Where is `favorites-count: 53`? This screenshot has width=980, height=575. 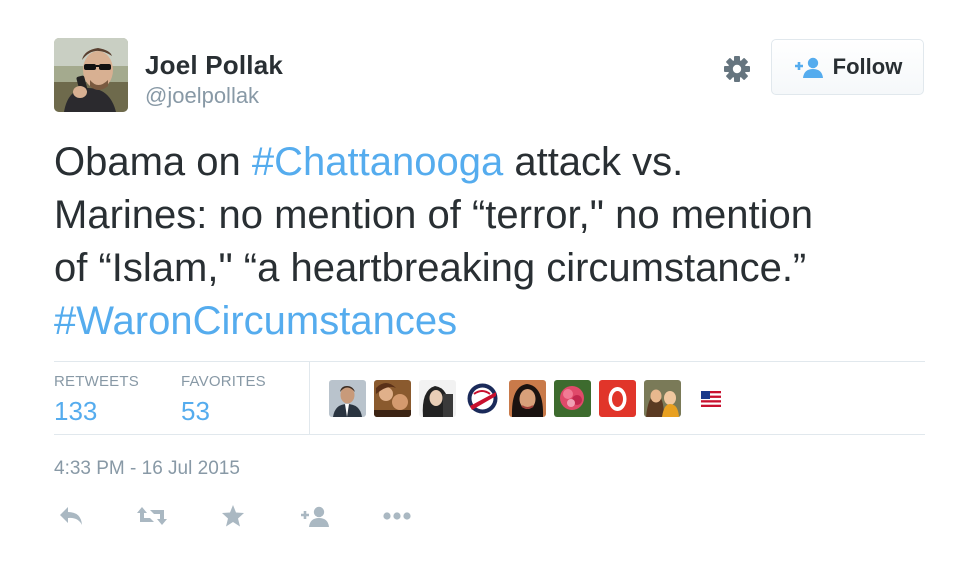 favorites-count: 53 is located at coordinates (195, 411).